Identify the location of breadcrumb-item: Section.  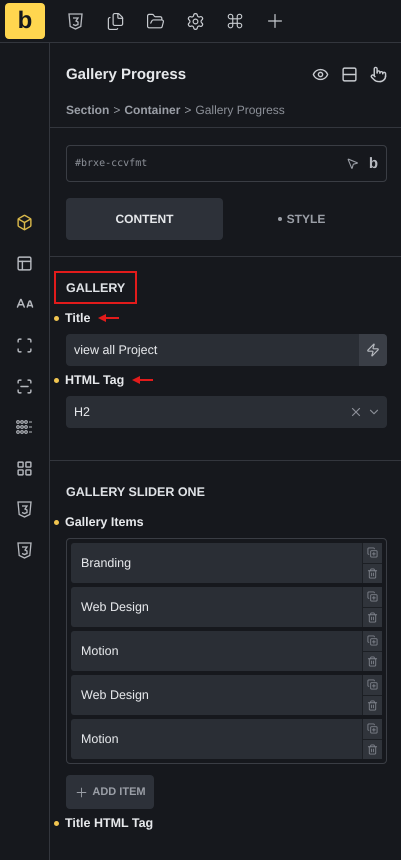
(88, 110).